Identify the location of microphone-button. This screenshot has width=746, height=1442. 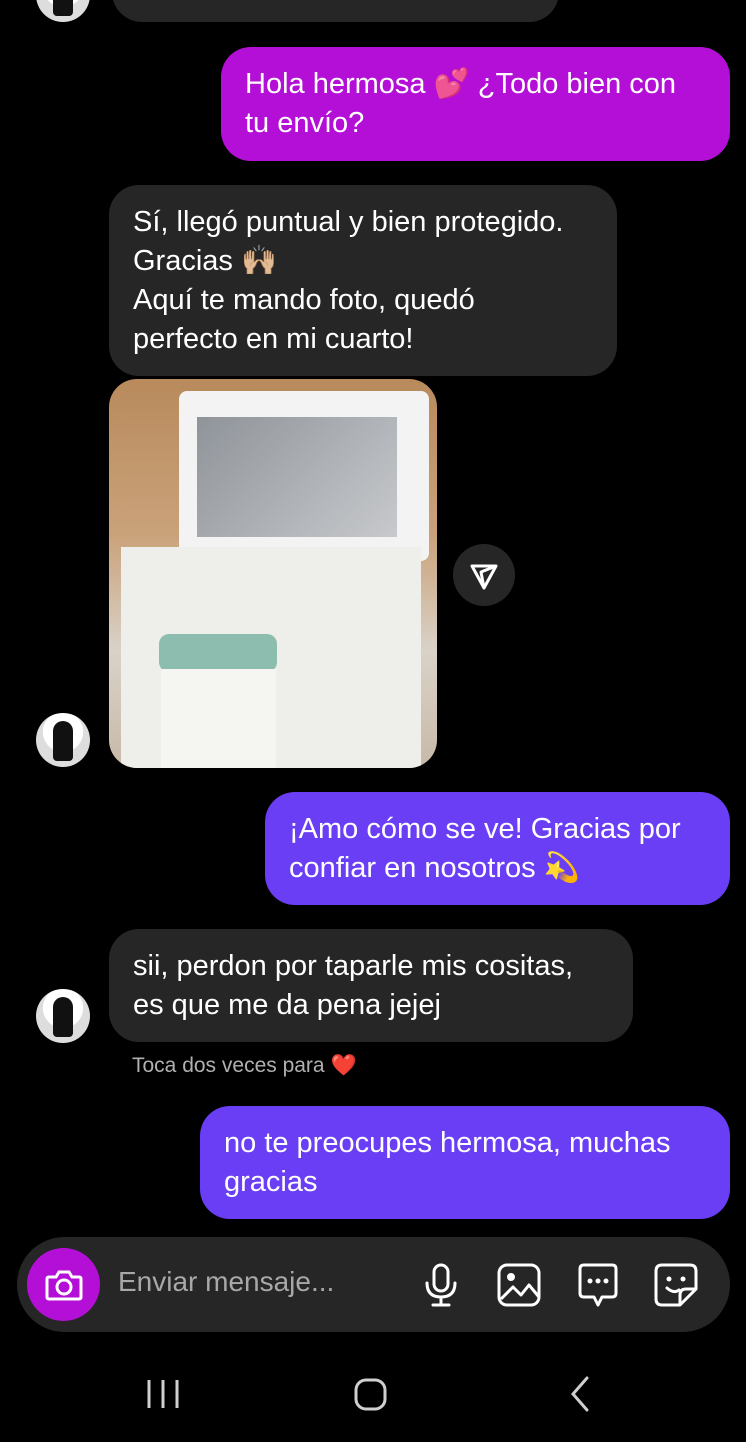
(441, 1285).